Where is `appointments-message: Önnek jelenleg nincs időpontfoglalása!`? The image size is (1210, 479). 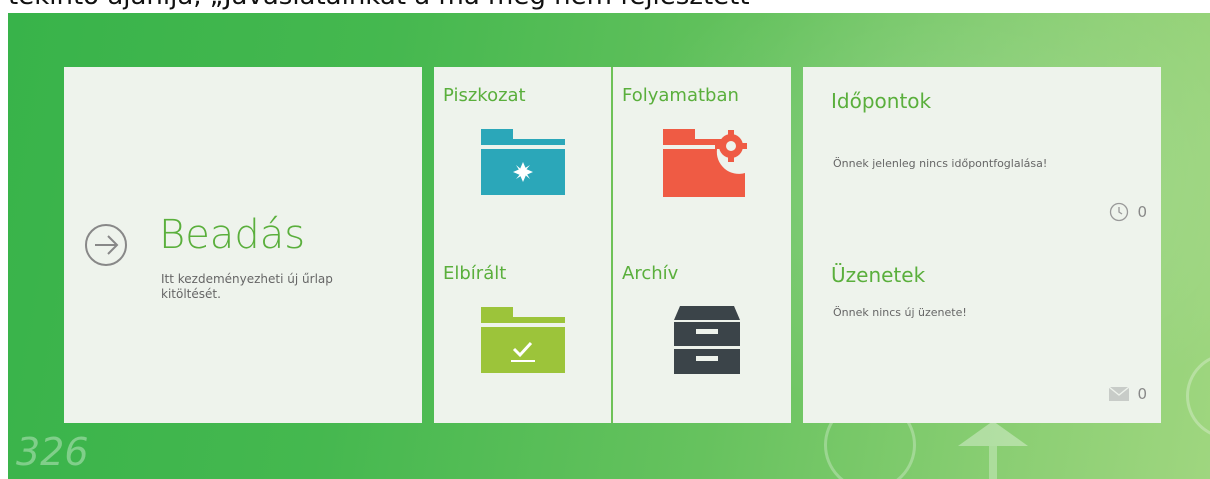
appointments-message: Önnek jelenleg nincs időpontfoglalása! is located at coordinates (940, 163).